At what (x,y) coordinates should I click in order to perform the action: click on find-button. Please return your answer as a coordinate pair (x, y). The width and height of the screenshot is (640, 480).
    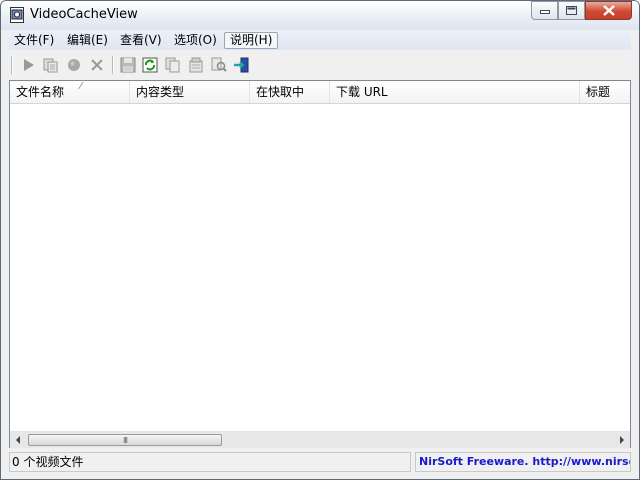
    Looking at the image, I should click on (219, 65).